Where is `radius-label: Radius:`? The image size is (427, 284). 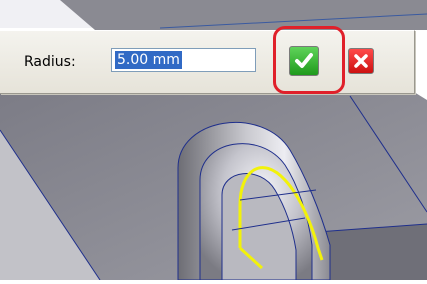
radius-label: Radius: is located at coordinates (50, 62).